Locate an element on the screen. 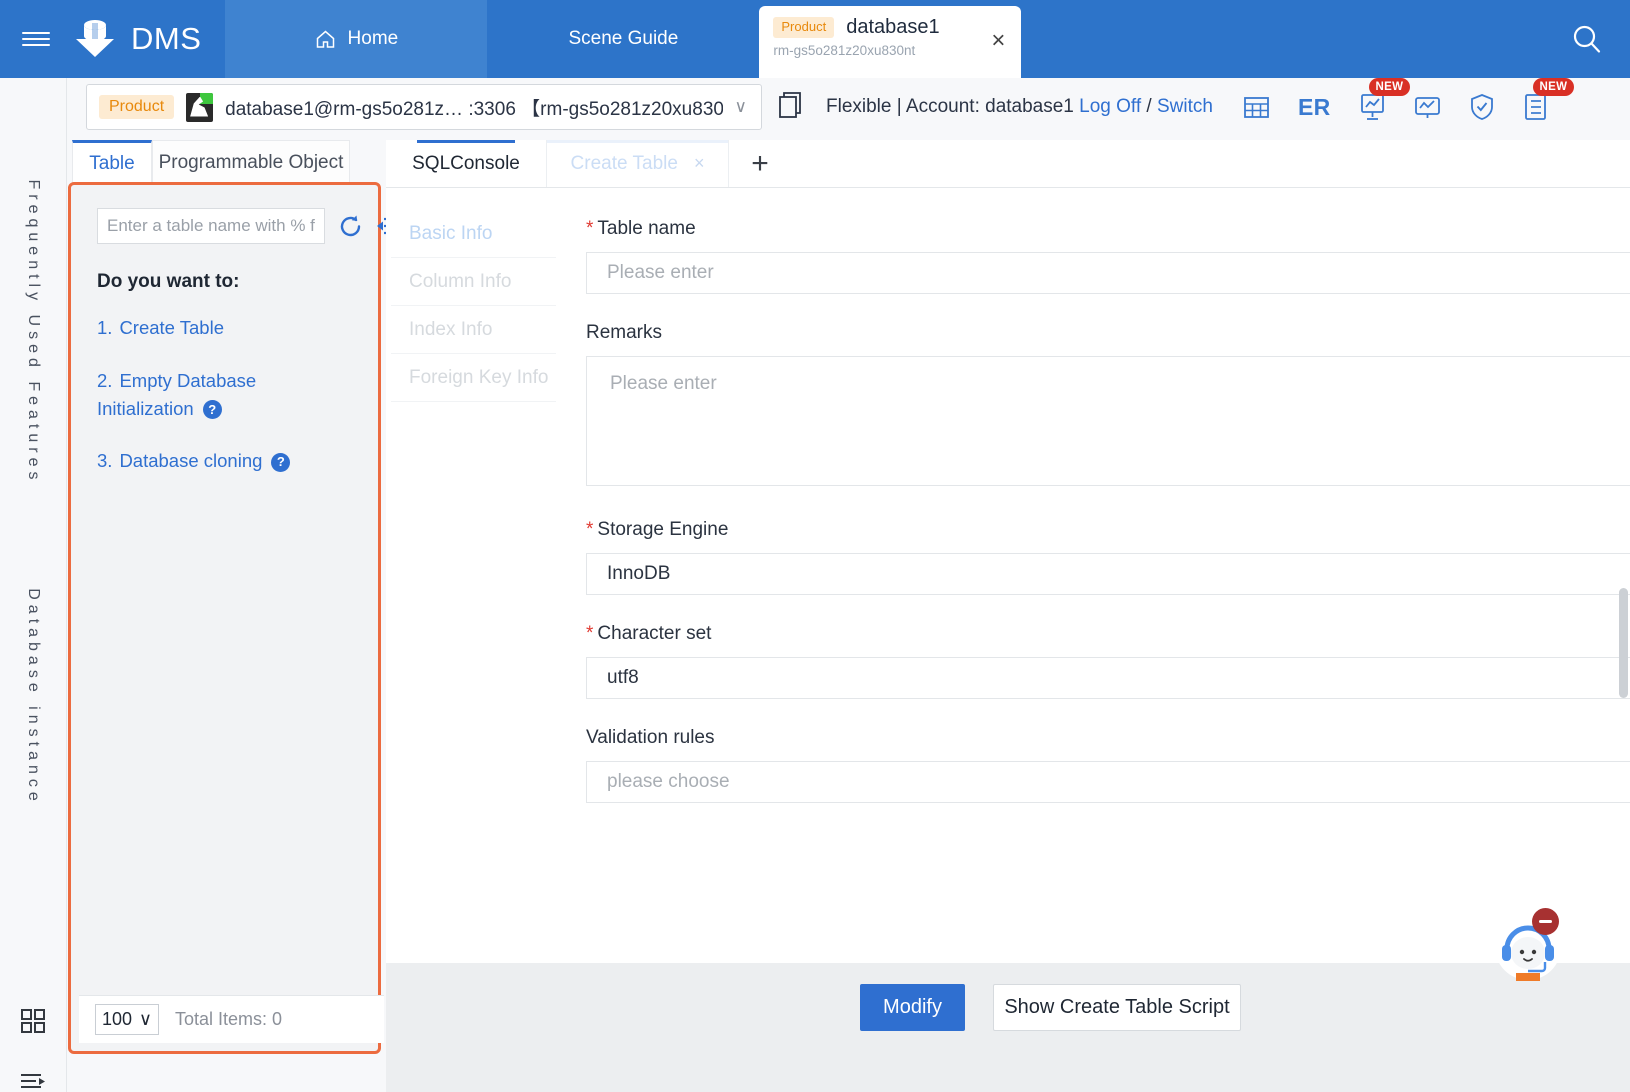 Image resolution: width=1630 pixels, height=1092 pixels. log-off-link: Log Off is located at coordinates (1110, 106).